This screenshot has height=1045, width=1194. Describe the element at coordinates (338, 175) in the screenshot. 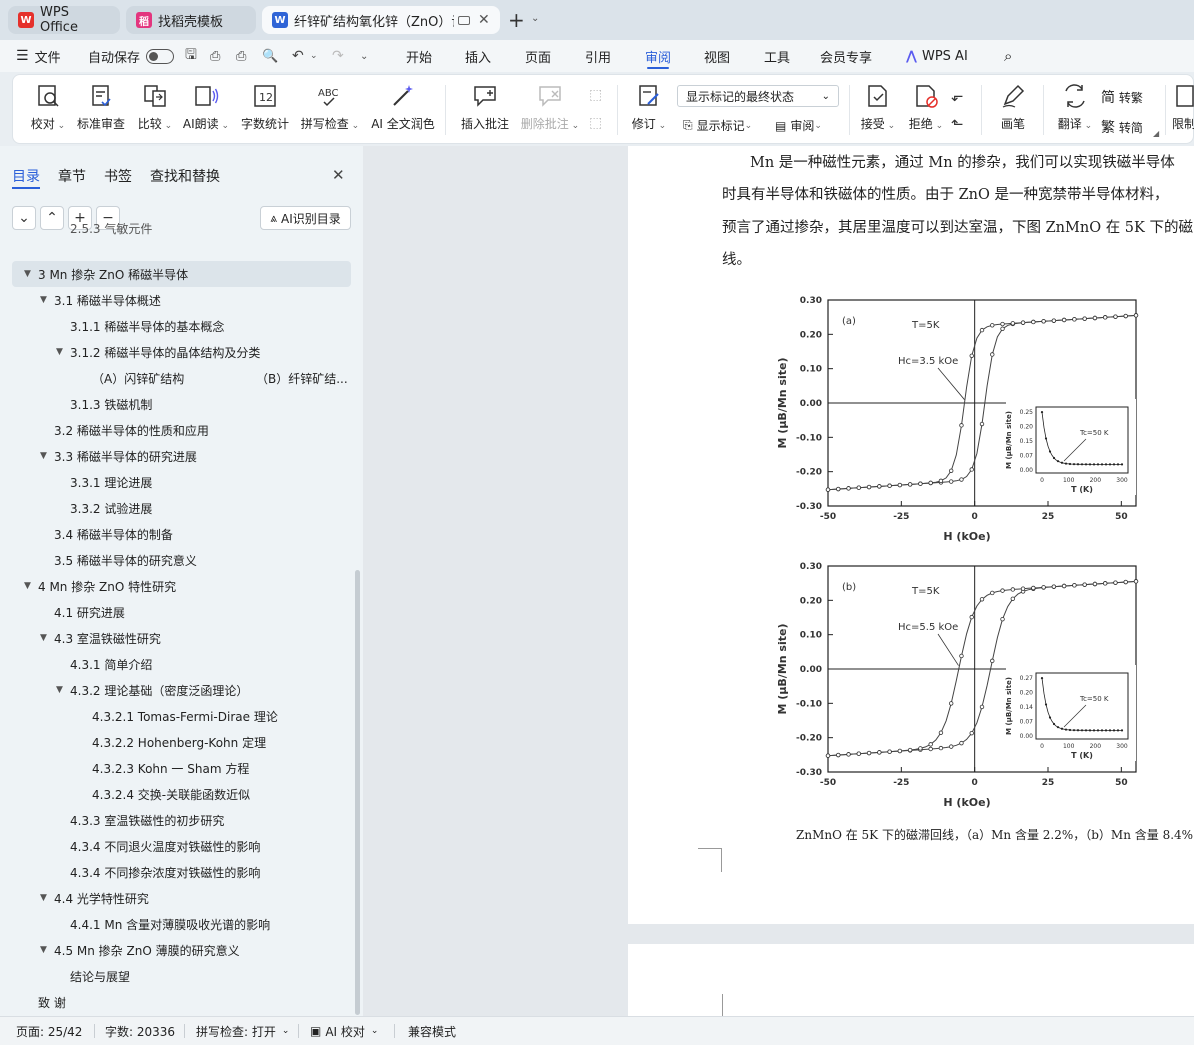

I see `close-panel-icon: ✕` at that location.